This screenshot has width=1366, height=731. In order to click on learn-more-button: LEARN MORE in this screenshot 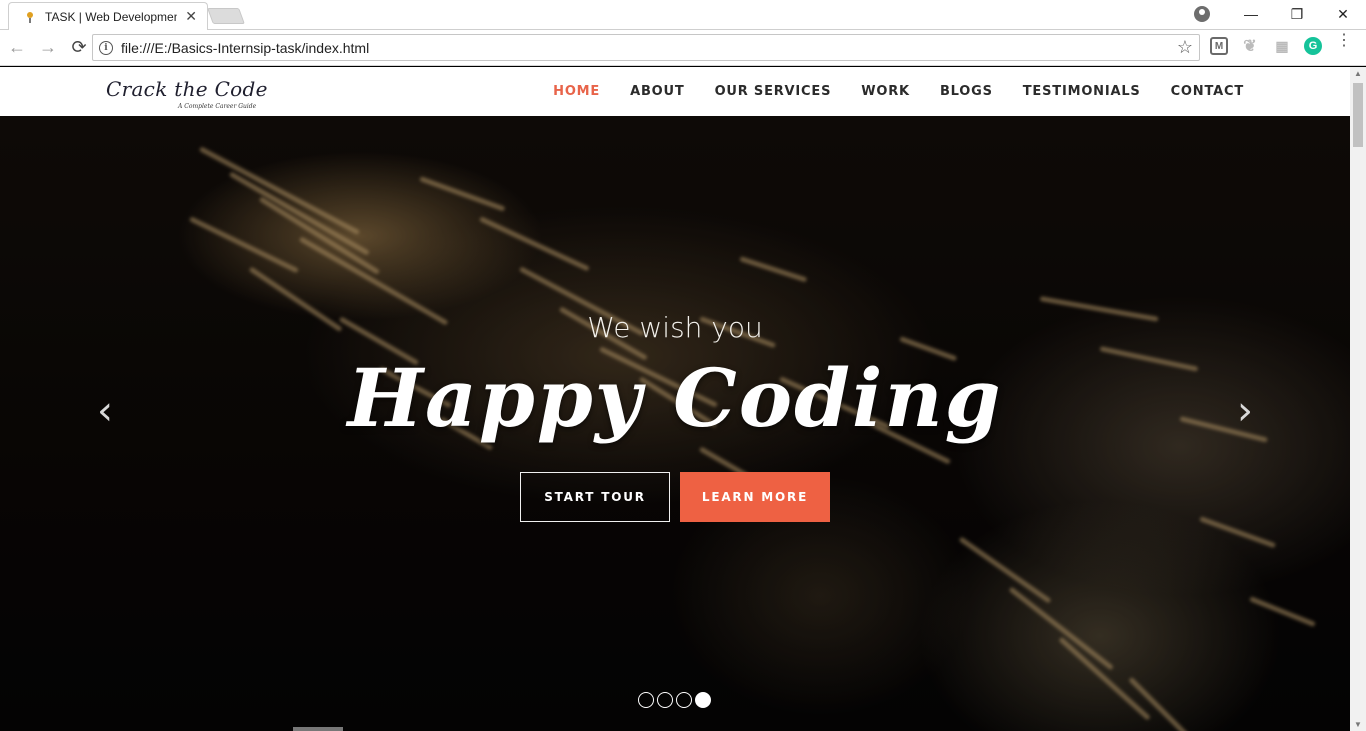, I will do `click(755, 497)`.